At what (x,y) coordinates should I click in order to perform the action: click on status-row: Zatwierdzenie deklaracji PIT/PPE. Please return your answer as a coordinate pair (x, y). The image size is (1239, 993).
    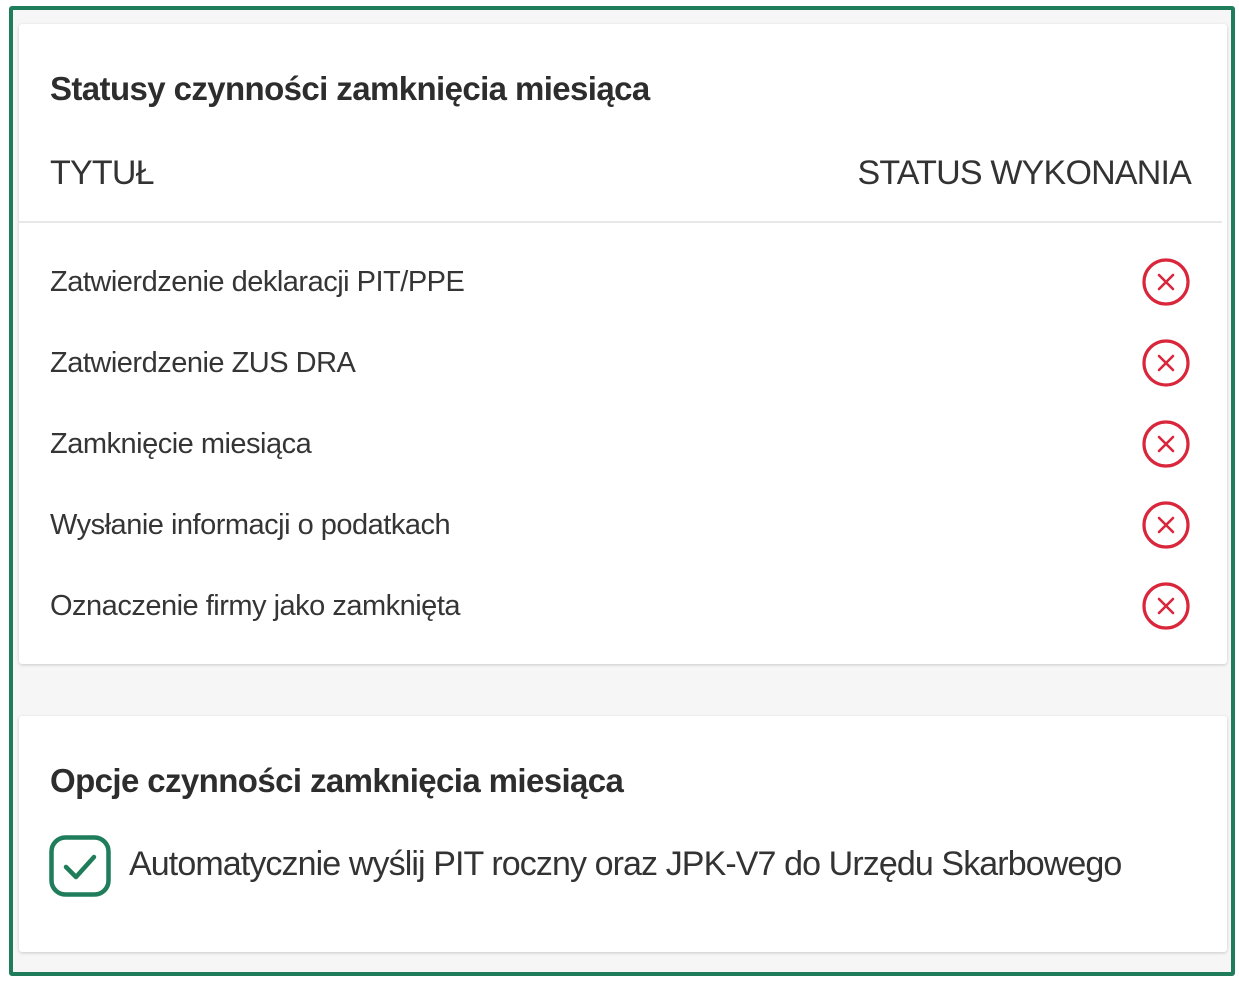
    Looking at the image, I should click on (623, 294).